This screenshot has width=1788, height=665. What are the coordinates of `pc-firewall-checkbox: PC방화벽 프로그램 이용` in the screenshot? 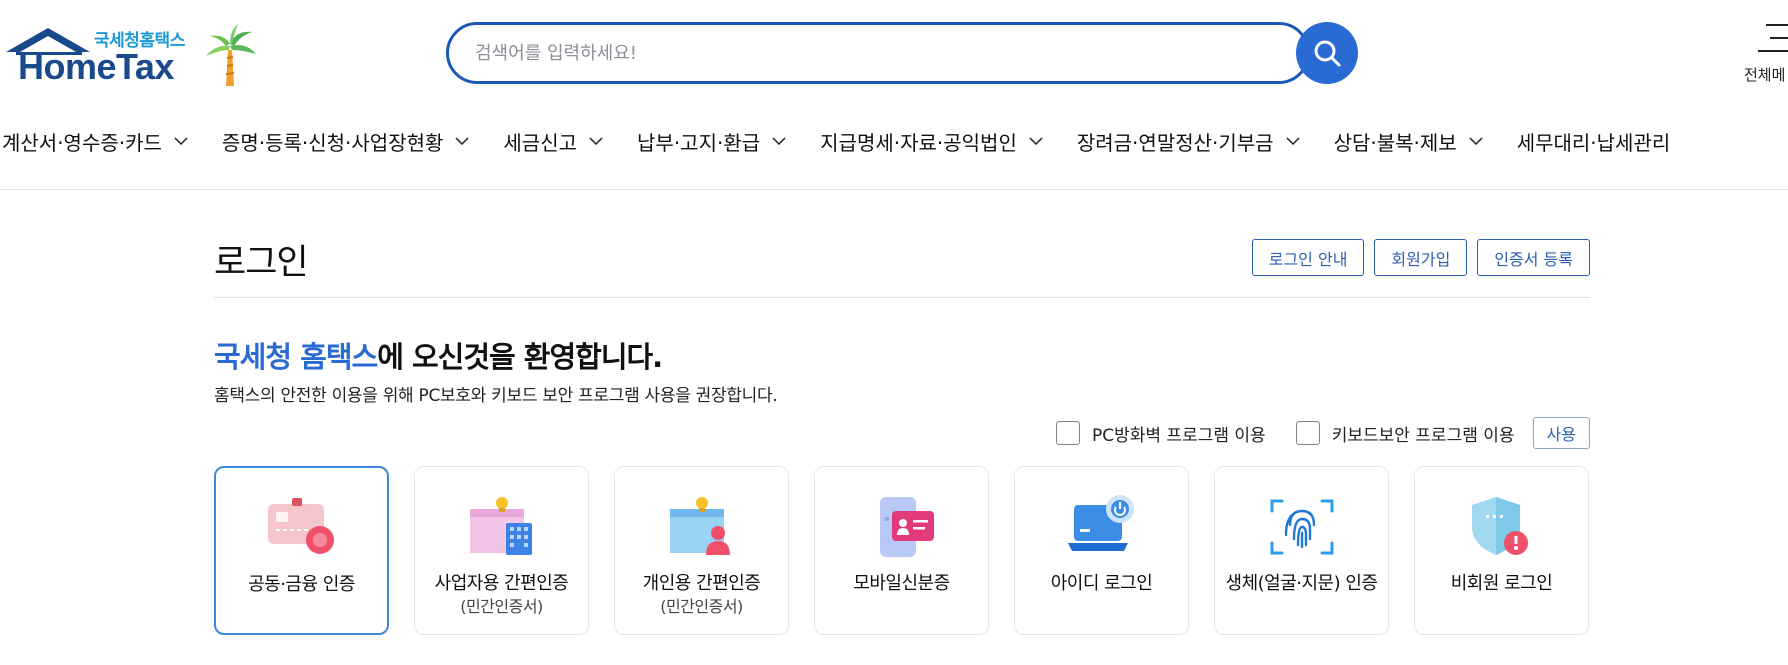 It's located at (1160, 433).